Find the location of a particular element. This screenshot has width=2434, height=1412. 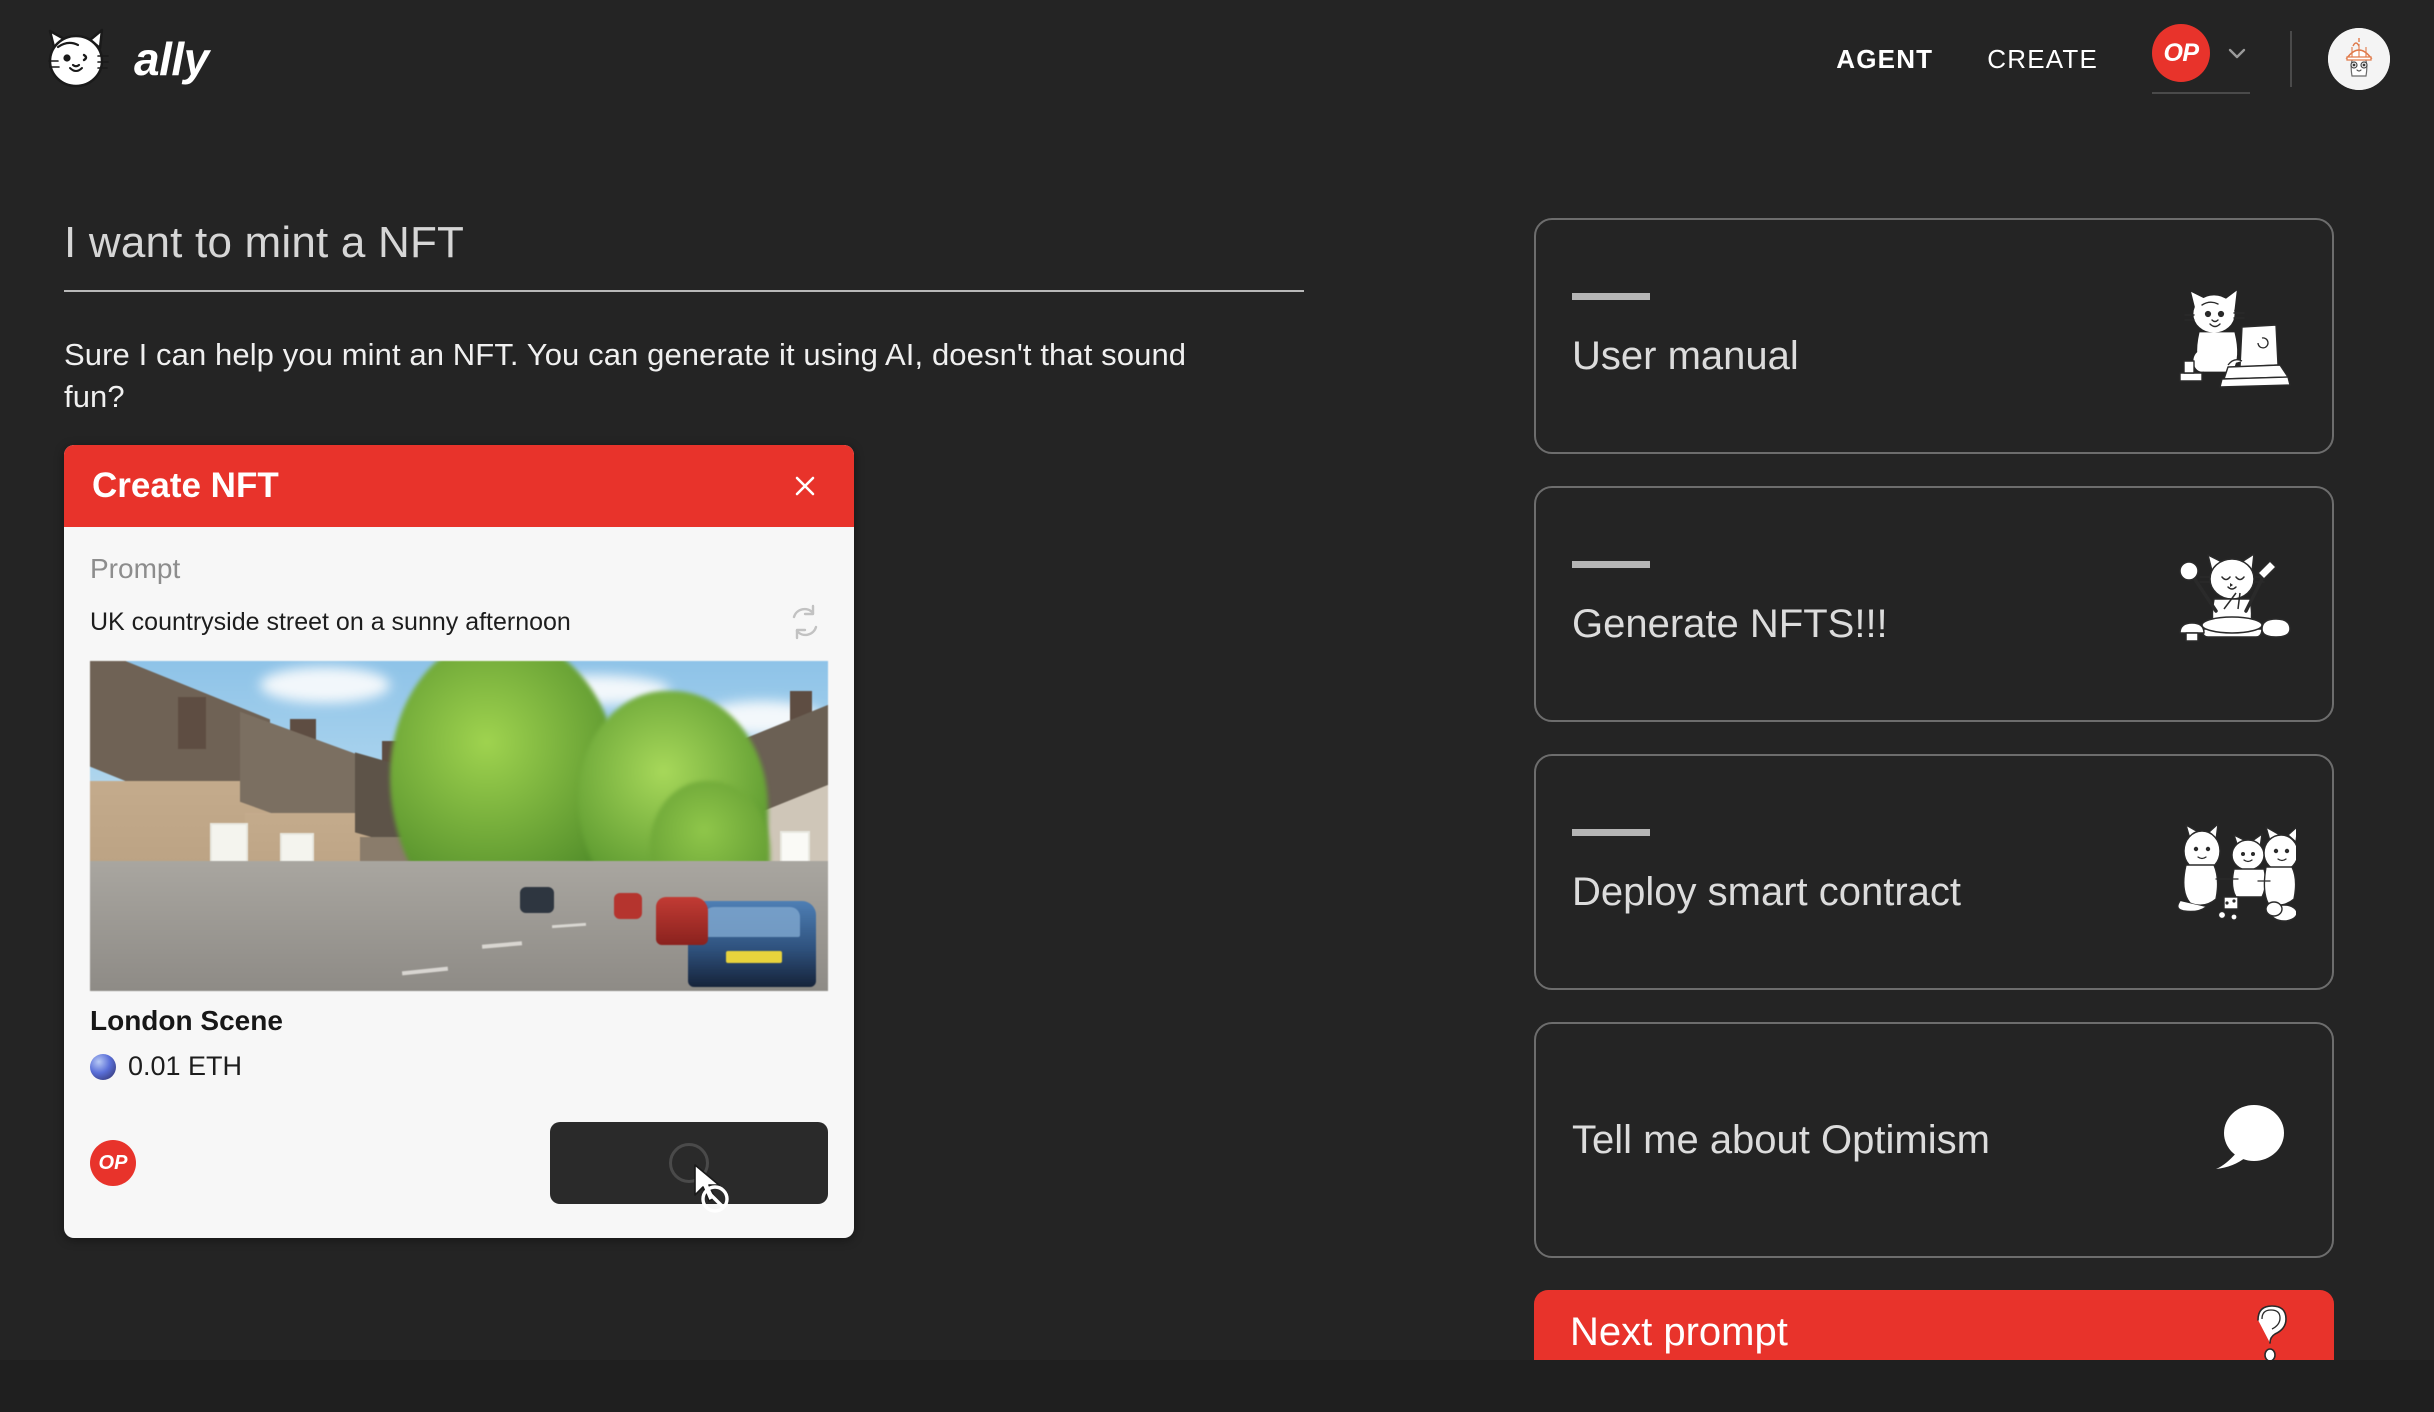

mint-button is located at coordinates (689, 1167).